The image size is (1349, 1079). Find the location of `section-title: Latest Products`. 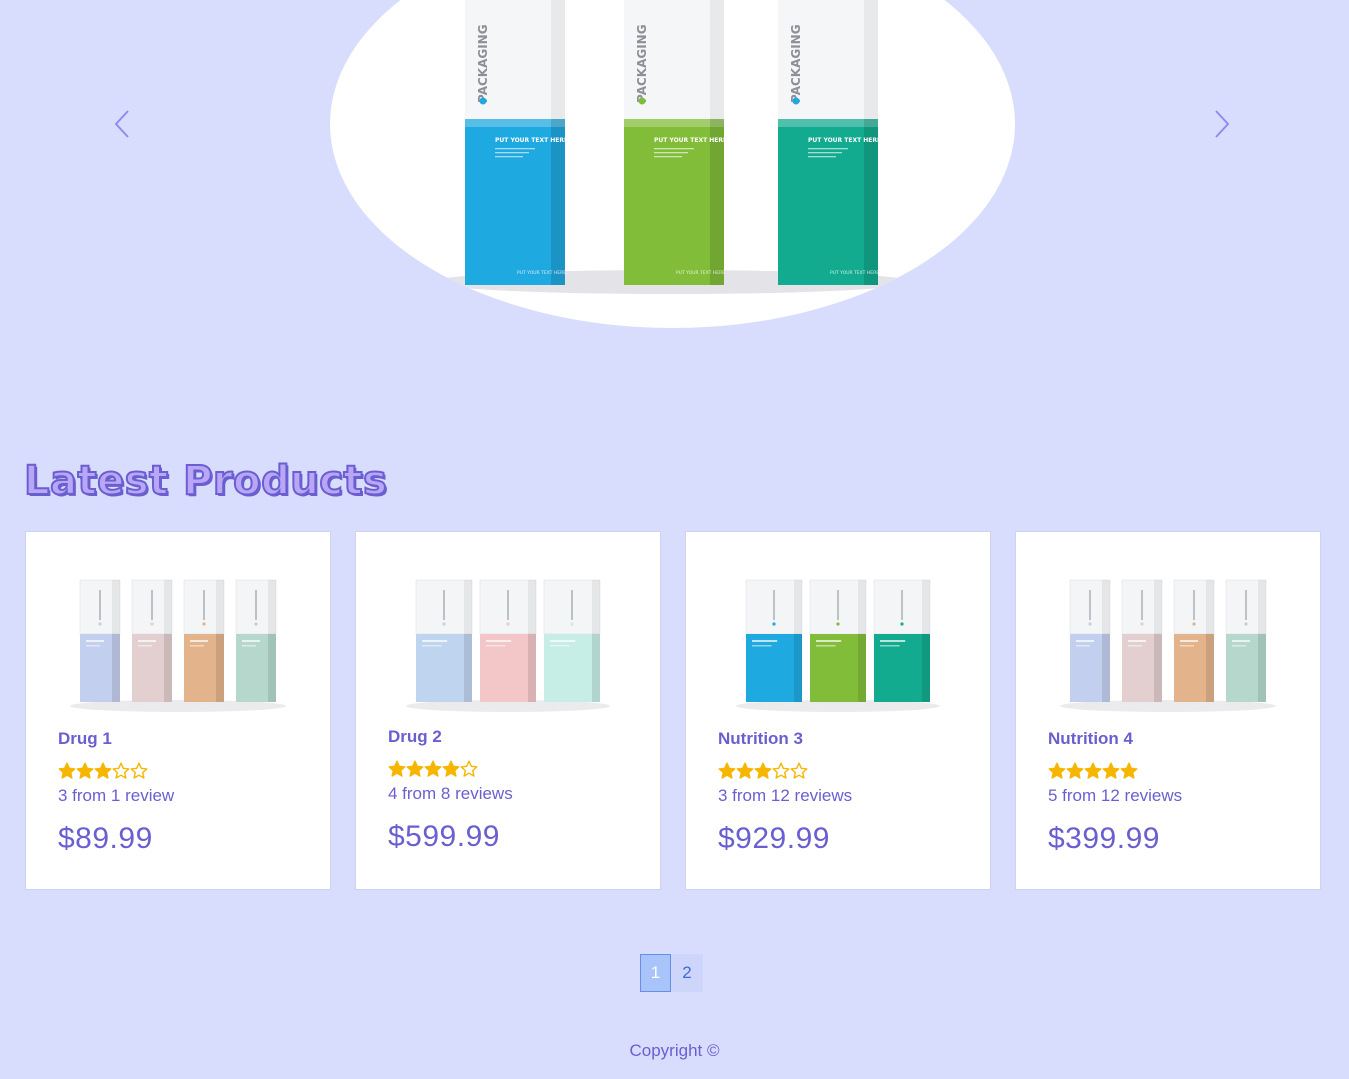

section-title: Latest Products is located at coordinates (205, 481).